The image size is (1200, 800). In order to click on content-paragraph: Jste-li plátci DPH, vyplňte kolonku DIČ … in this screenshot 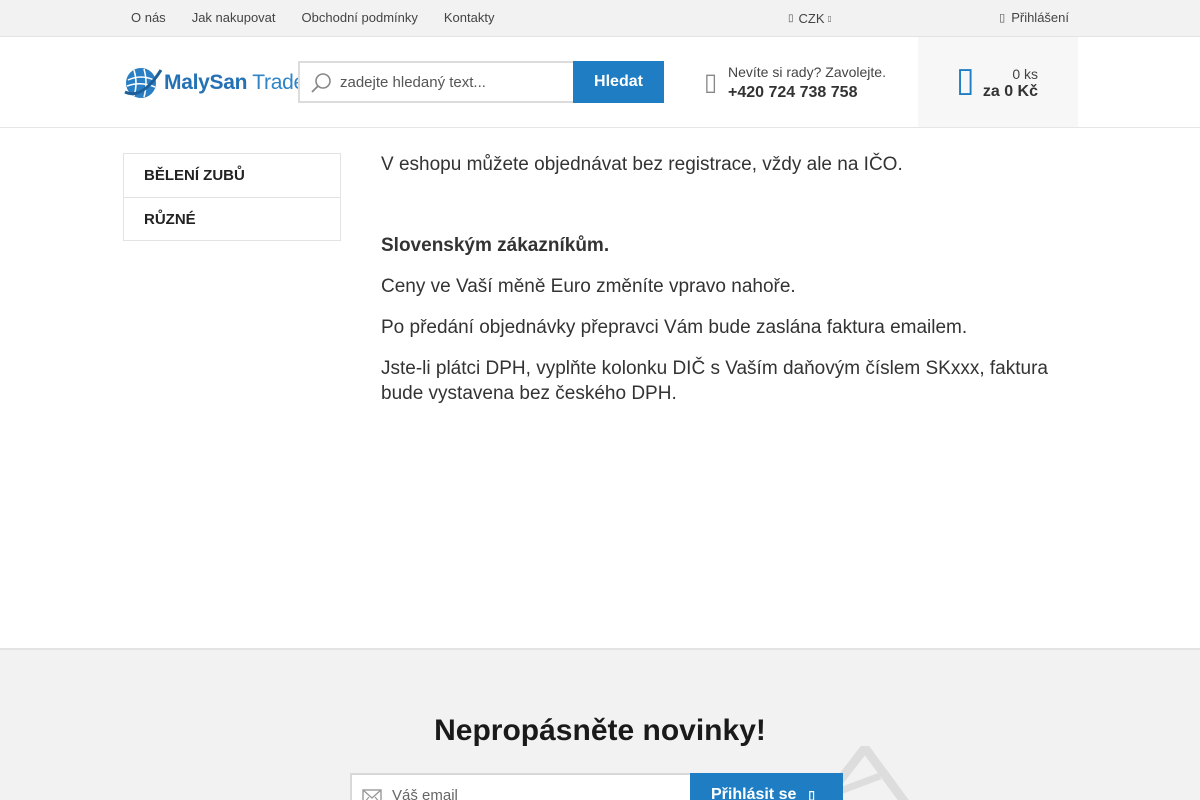, I will do `click(714, 381)`.